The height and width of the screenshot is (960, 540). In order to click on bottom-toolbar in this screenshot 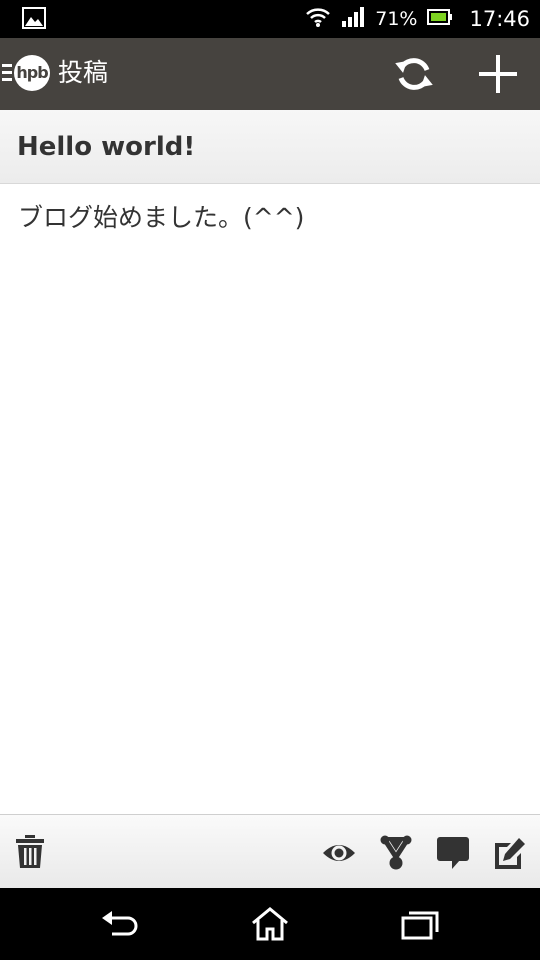, I will do `click(270, 851)`.